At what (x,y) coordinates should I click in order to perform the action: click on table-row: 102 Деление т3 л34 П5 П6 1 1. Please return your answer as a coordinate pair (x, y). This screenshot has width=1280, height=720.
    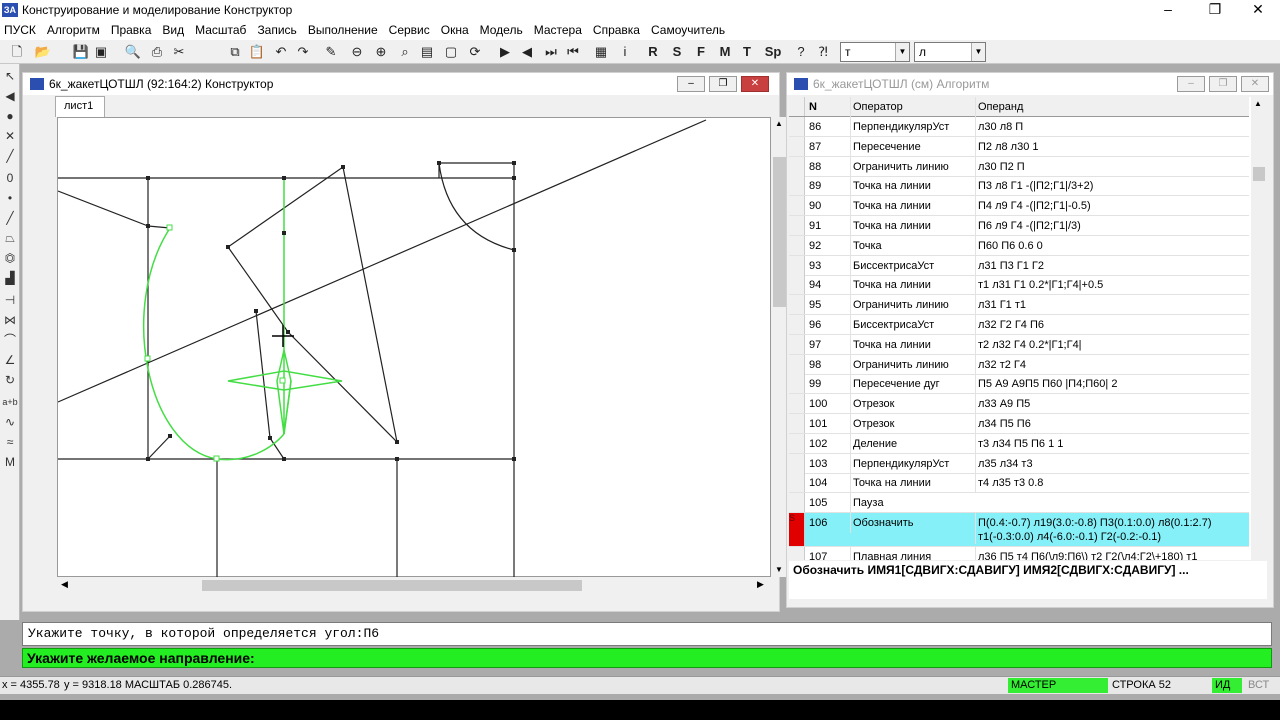
    Looking at the image, I should click on (1019, 443).